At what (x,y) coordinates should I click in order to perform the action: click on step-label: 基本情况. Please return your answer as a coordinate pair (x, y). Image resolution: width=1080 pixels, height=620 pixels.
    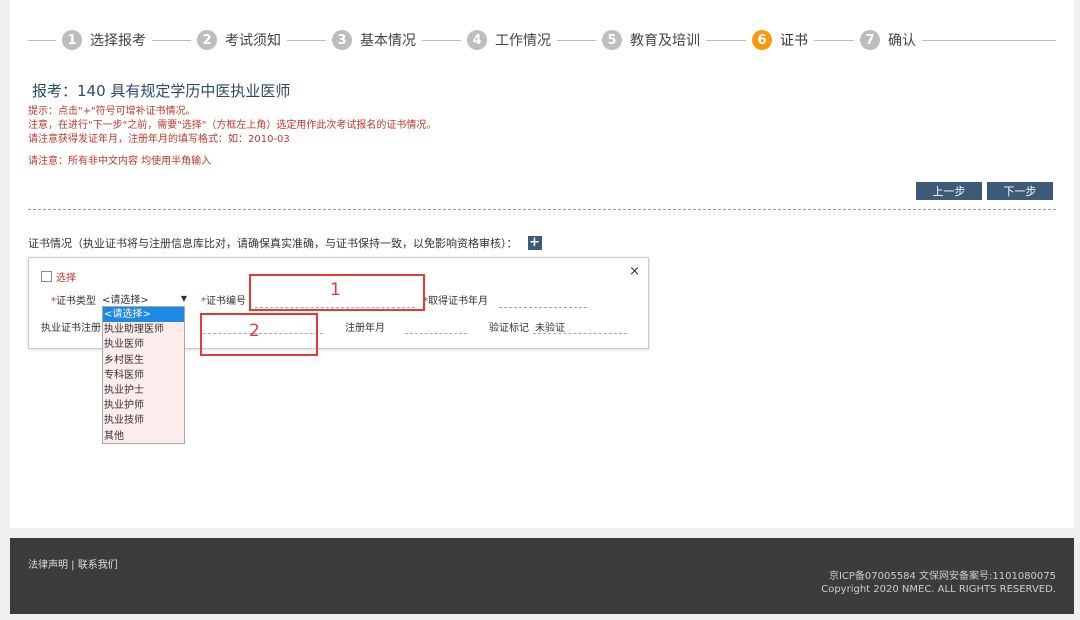
    Looking at the image, I should click on (388, 41).